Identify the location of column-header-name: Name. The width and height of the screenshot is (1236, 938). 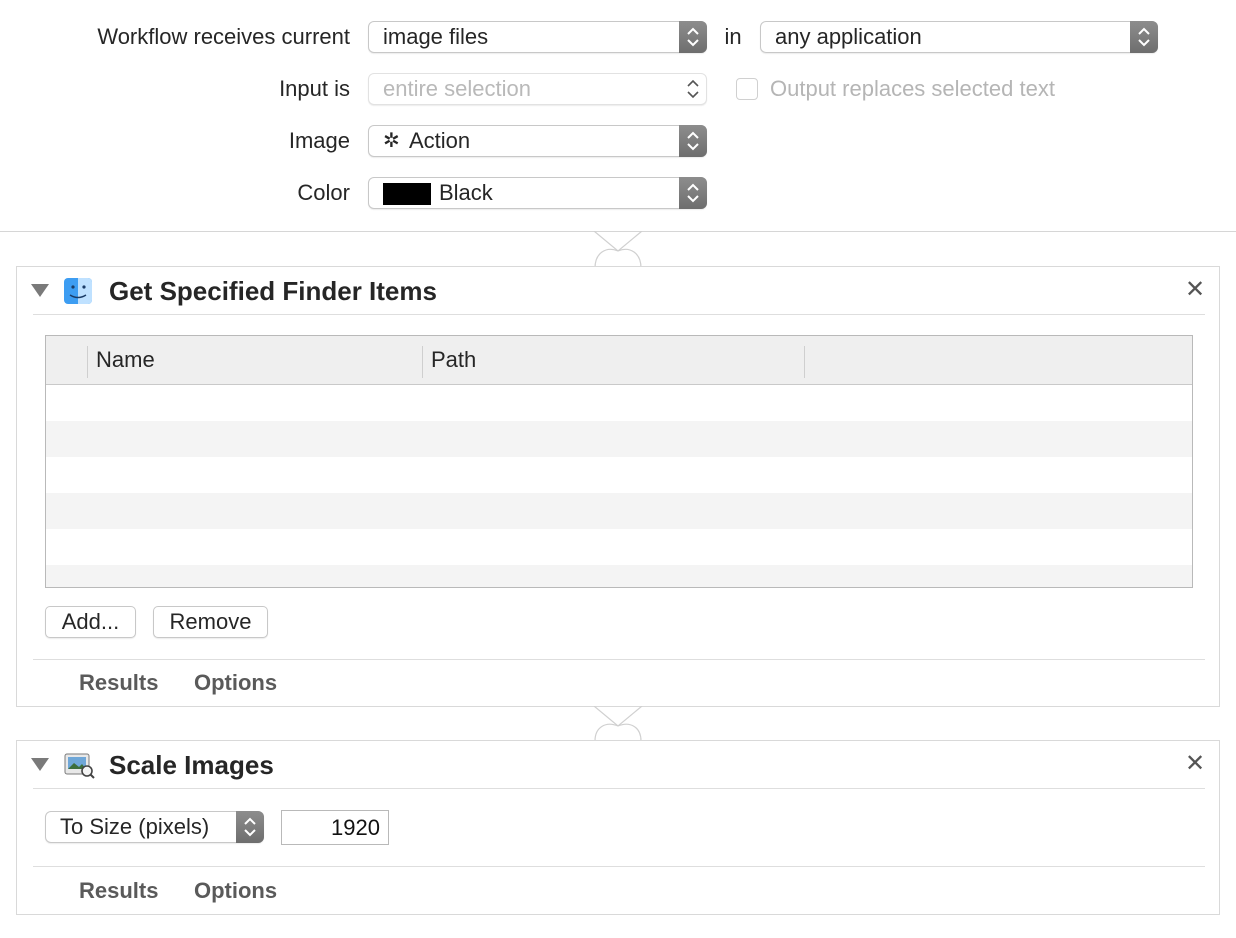
(125, 360).